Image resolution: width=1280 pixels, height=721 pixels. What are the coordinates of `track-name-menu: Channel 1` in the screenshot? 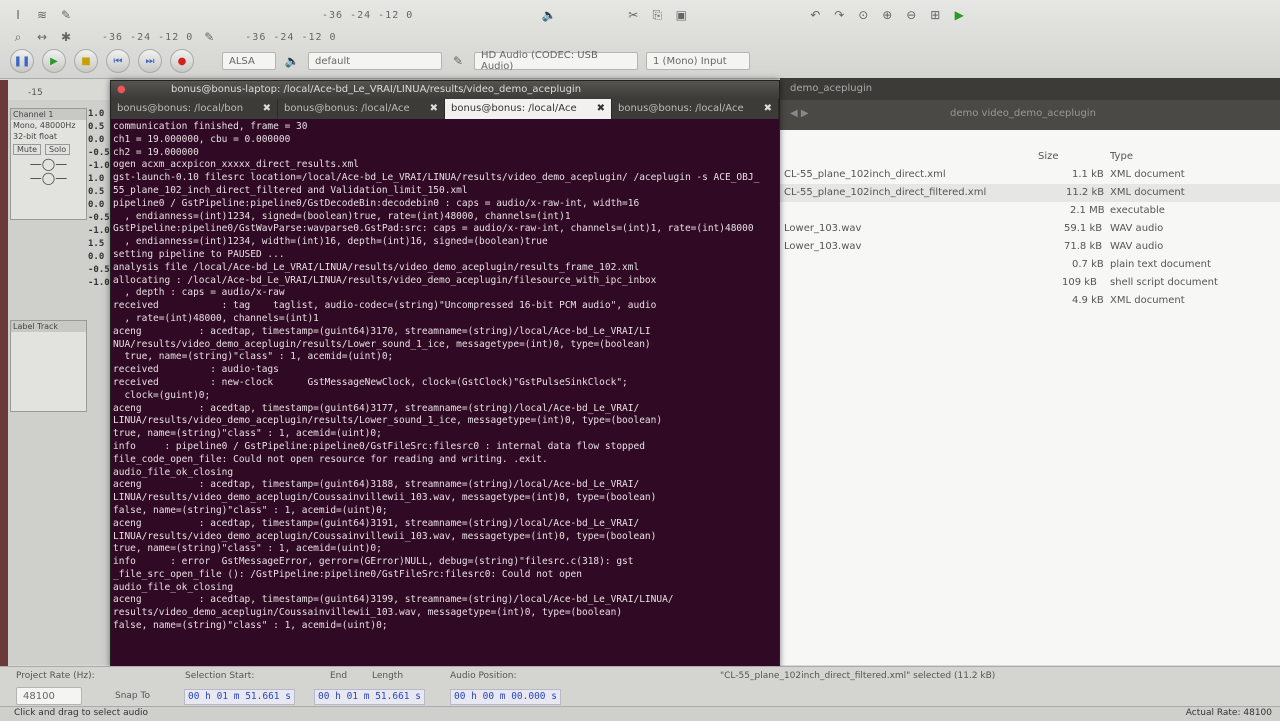 It's located at (48, 114).